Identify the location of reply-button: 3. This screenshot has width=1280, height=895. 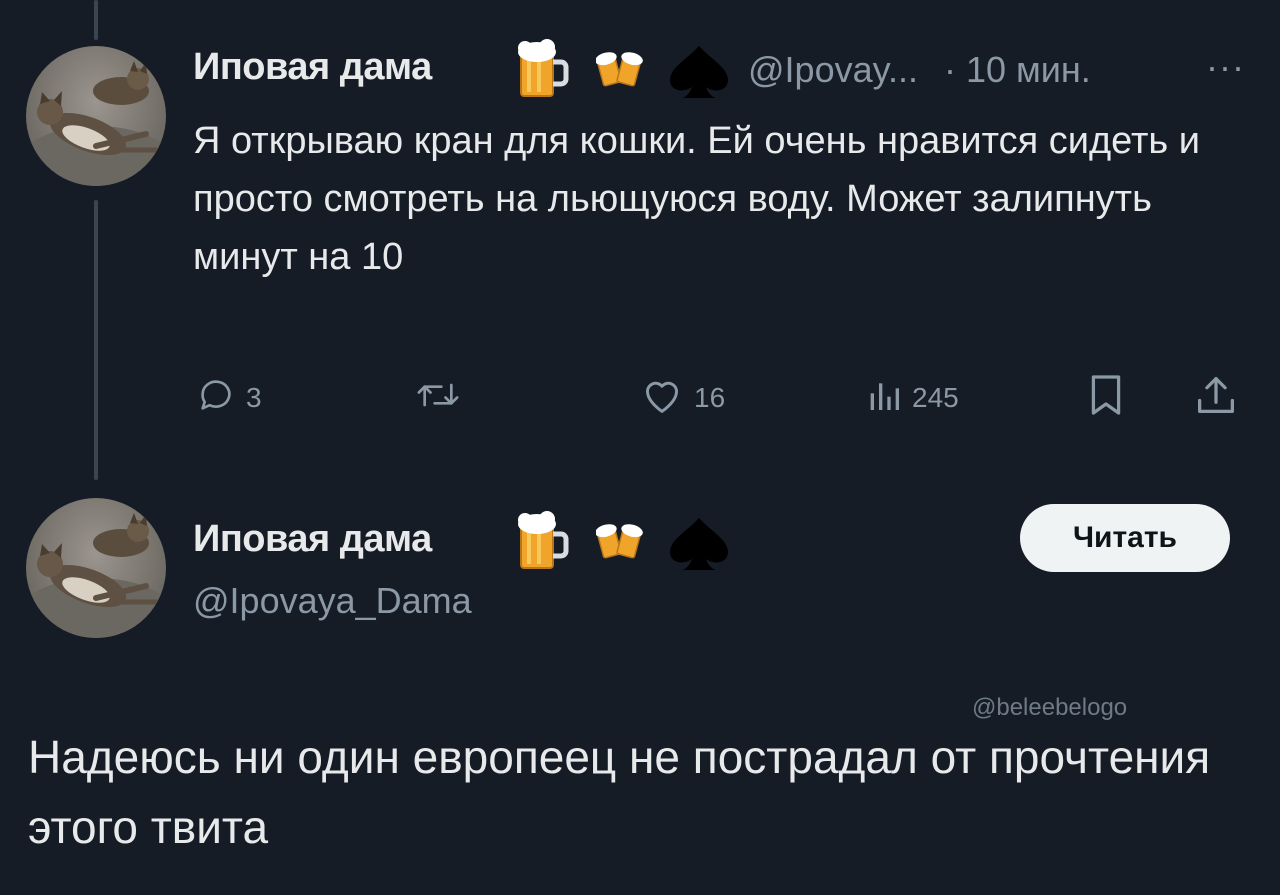
(229, 398).